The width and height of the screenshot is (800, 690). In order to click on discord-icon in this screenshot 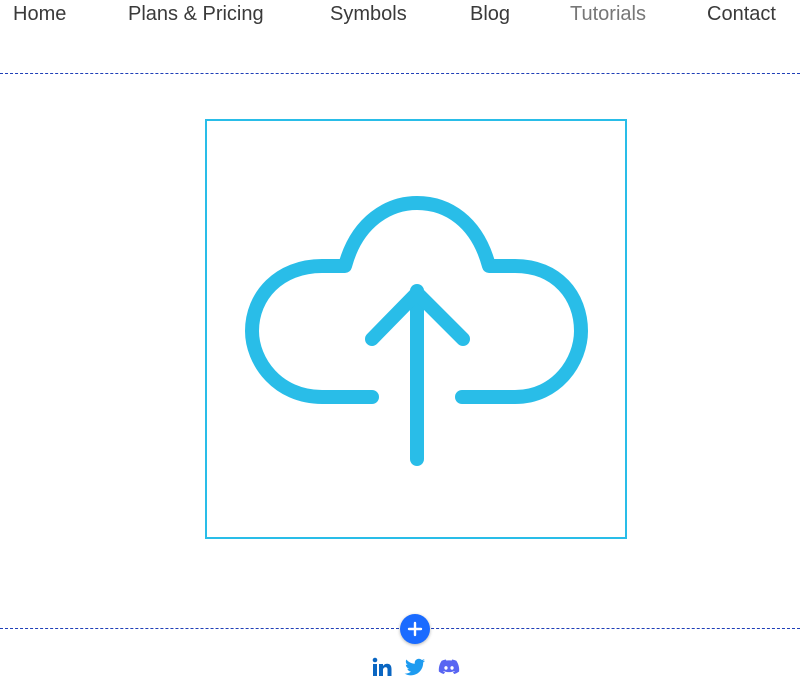, I will do `click(449, 667)`.